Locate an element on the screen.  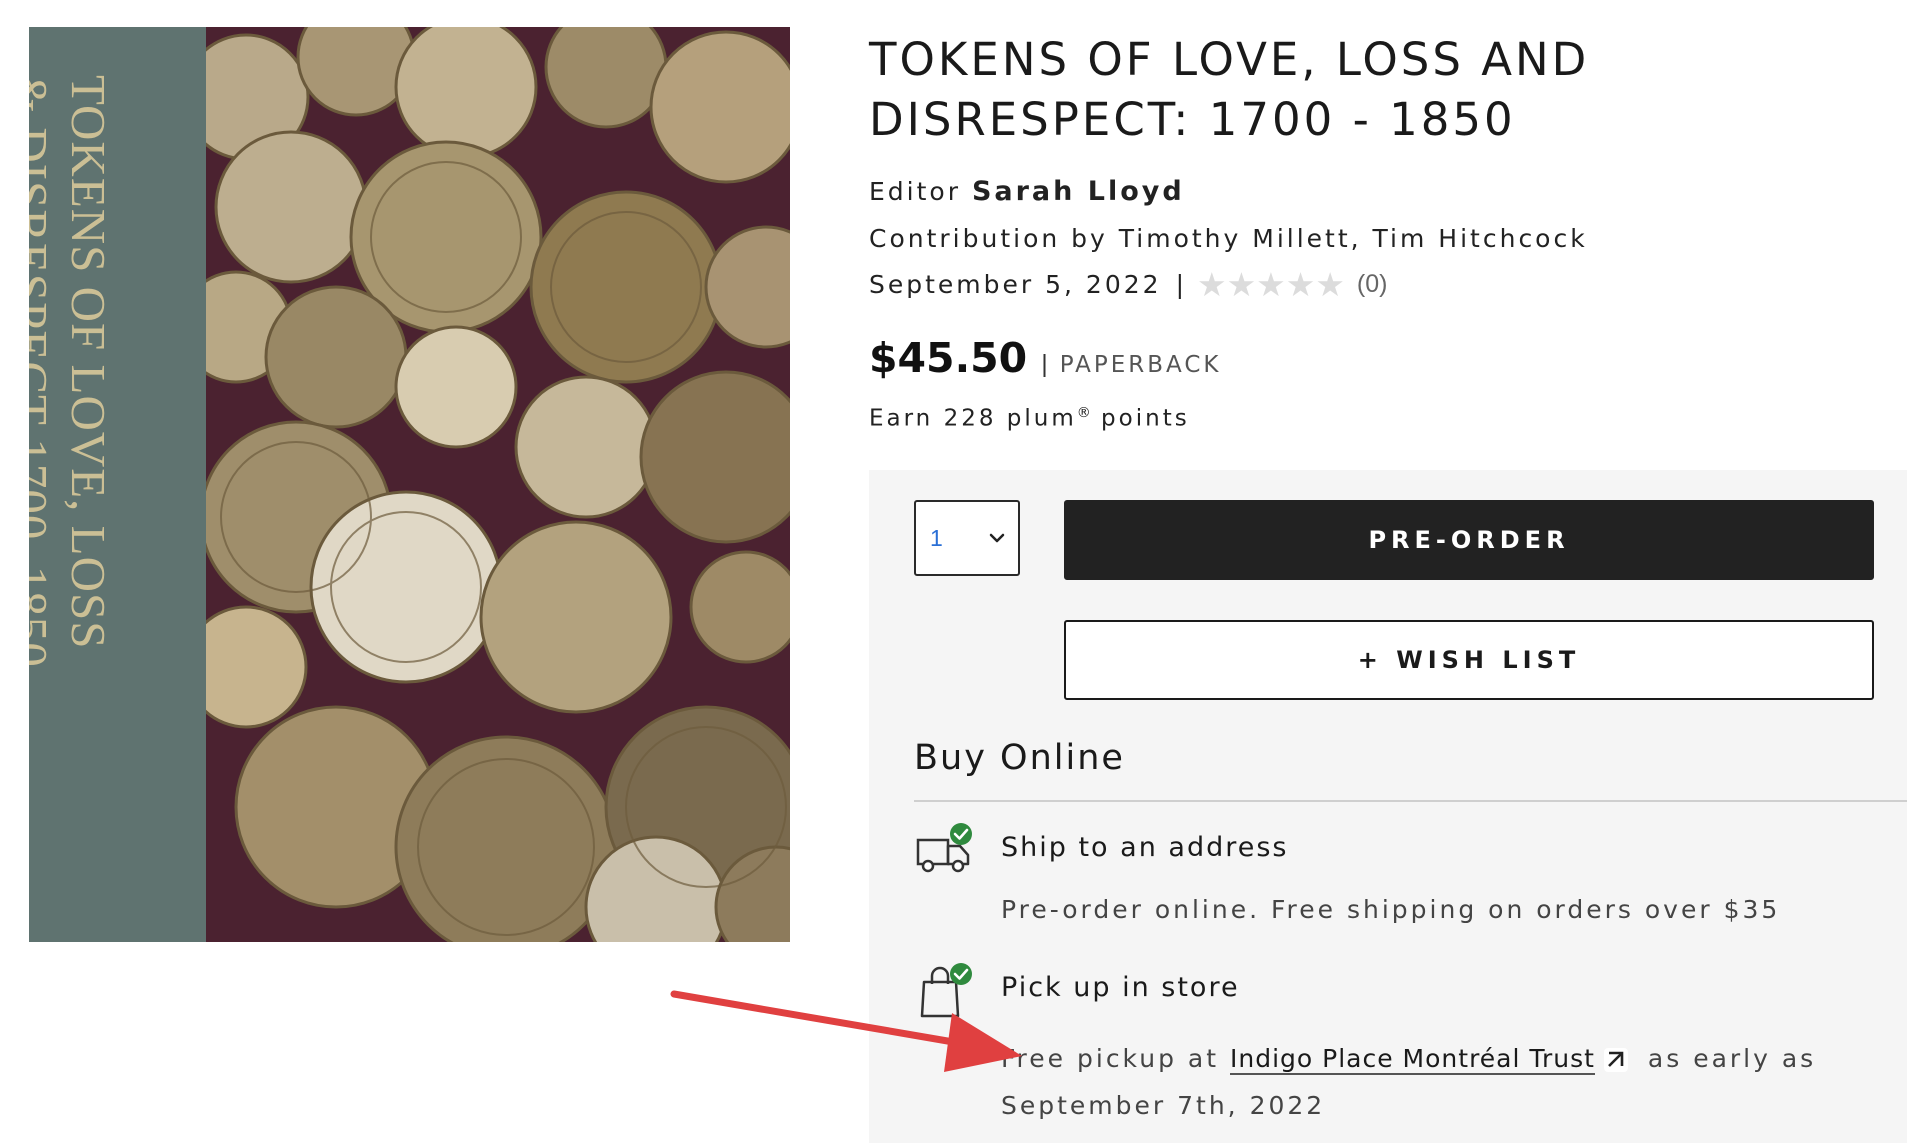
store-link: Indigo Place Montréal Trust is located at coordinates (1412, 1059).